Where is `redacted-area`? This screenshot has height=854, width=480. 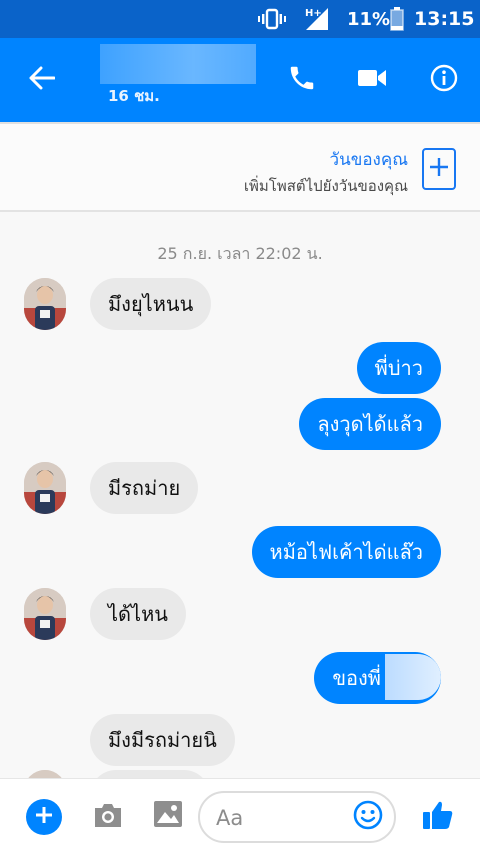 redacted-area is located at coordinates (413, 677).